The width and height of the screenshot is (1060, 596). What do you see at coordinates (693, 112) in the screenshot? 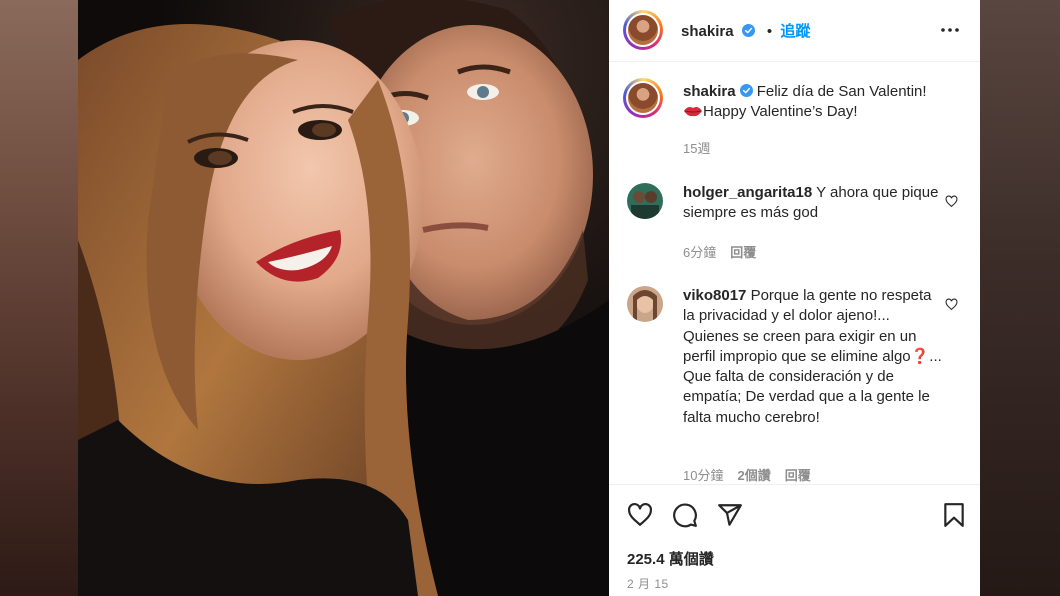
I see `kiss-lips-icon` at bounding box center [693, 112].